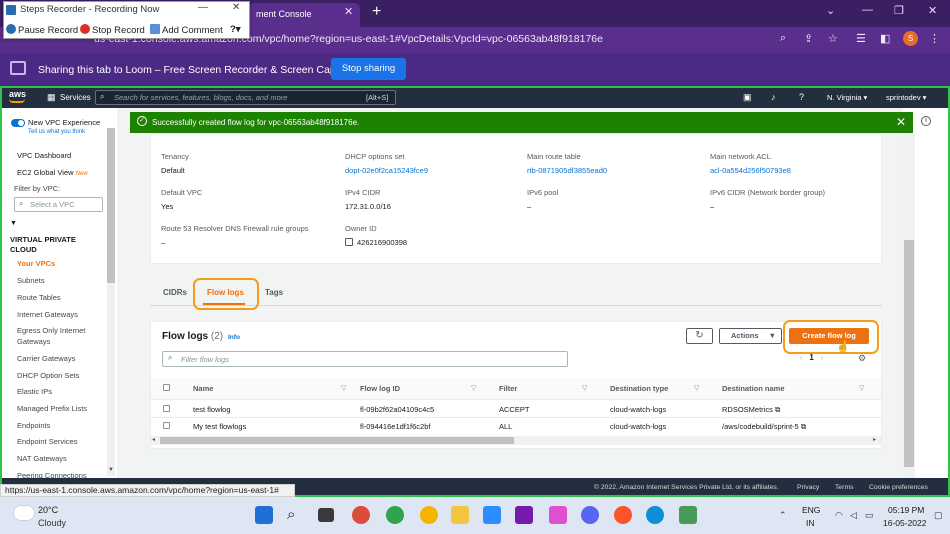  Describe the element at coordinates (153, 439) in the screenshot. I see `scroll-left-icon: ◂` at that location.